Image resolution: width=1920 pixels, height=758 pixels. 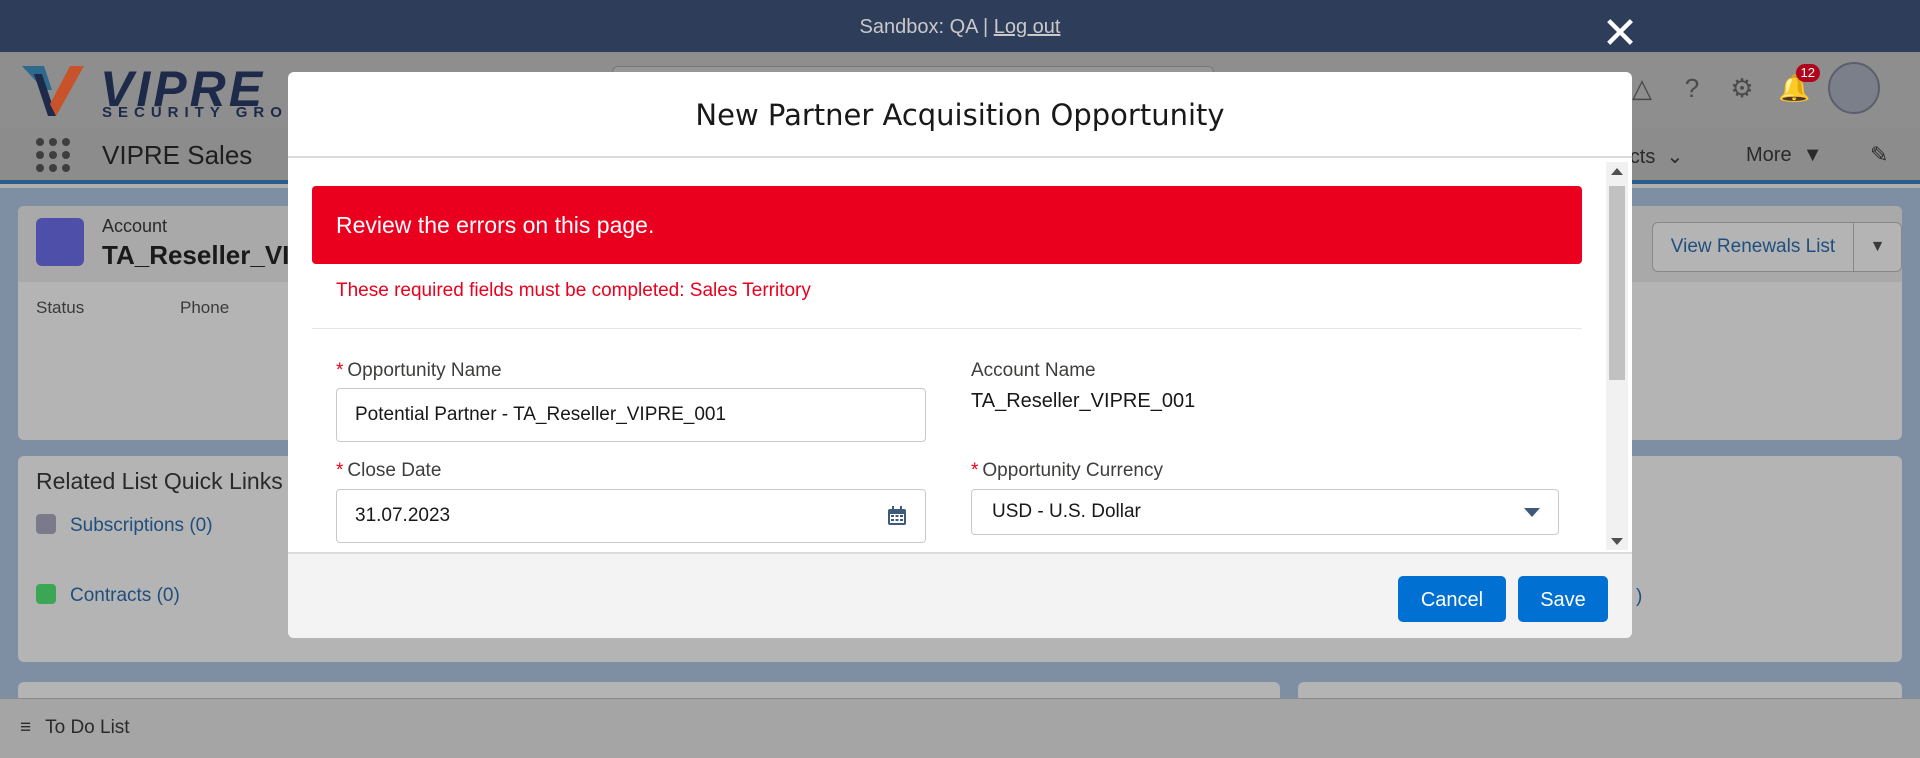 What do you see at coordinates (960, 728) in the screenshot?
I see `utility-bar: ≡ To Do List` at bounding box center [960, 728].